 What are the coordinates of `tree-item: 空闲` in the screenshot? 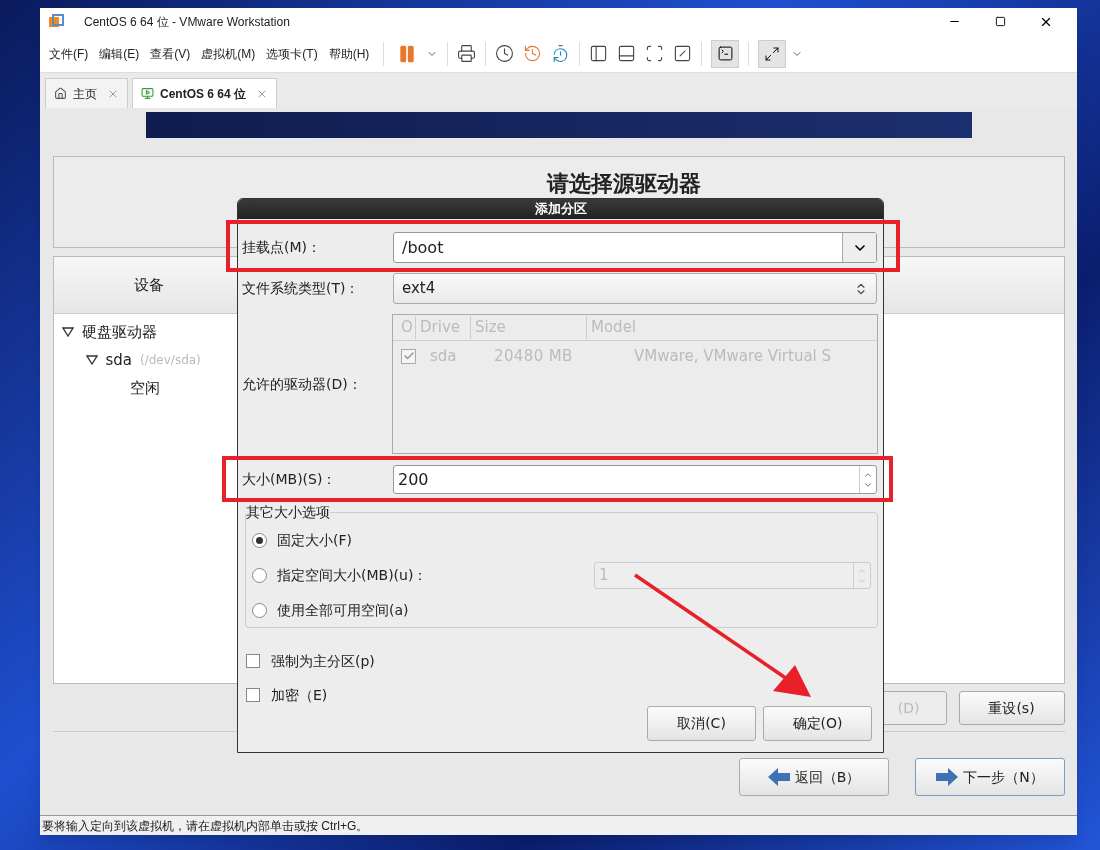 It's located at (144, 388).